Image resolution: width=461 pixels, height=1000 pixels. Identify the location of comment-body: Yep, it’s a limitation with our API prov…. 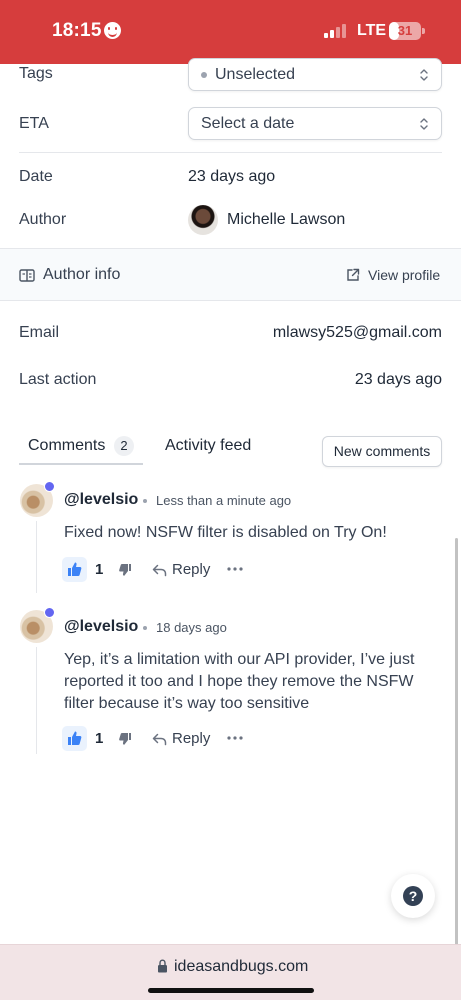
(239, 681).